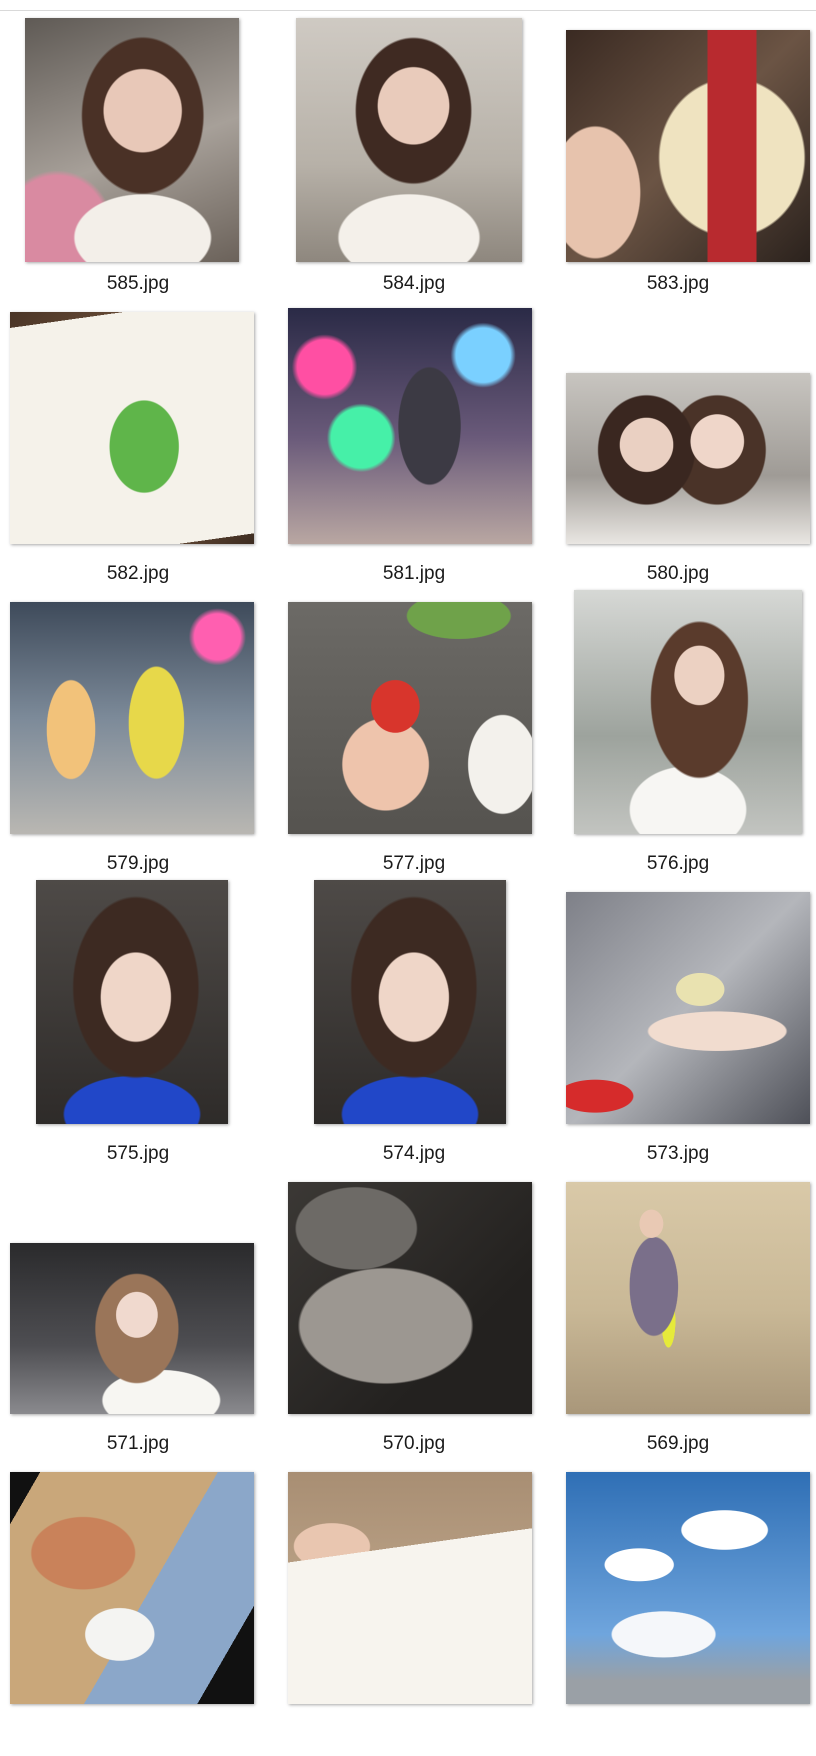 This screenshot has width=816, height=1756. What do you see at coordinates (678, 573) in the screenshot?
I see `file-name: 580.jpg` at bounding box center [678, 573].